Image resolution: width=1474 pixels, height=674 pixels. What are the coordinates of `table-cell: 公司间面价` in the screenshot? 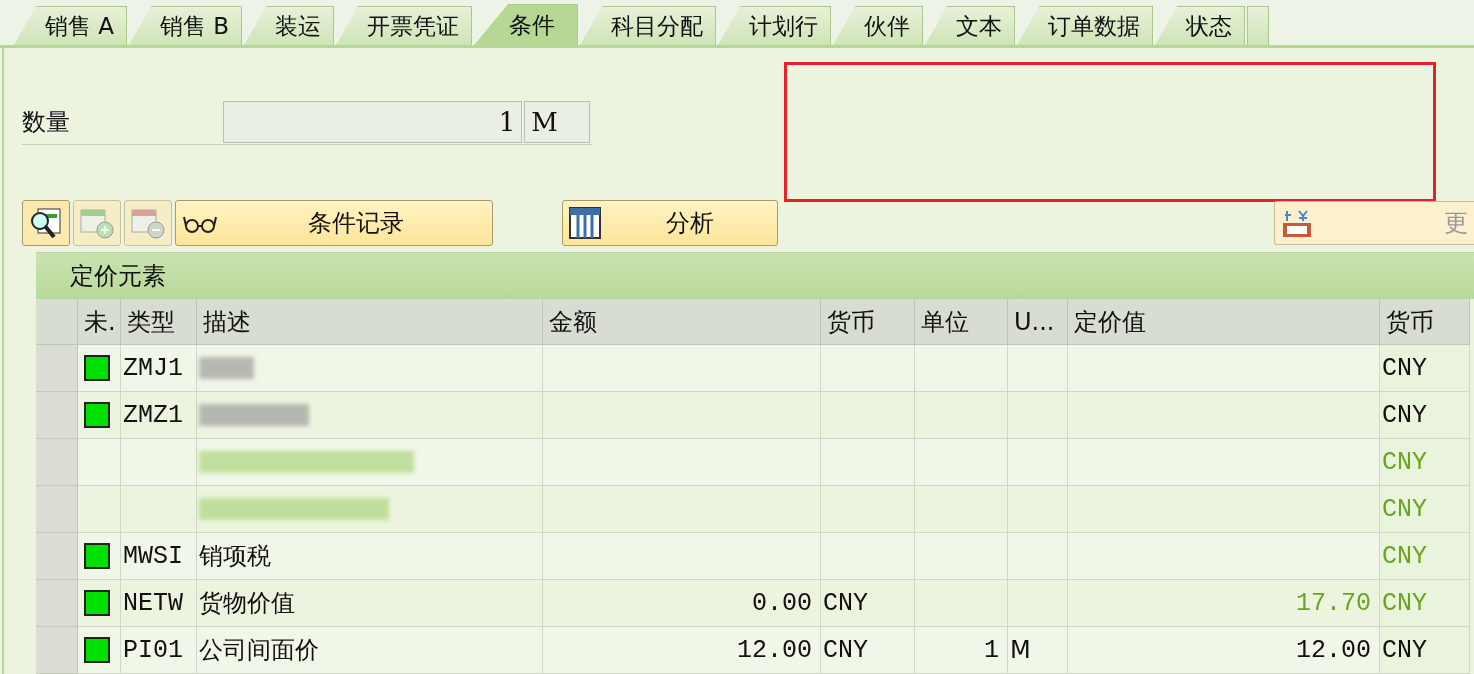 It's located at (370, 650).